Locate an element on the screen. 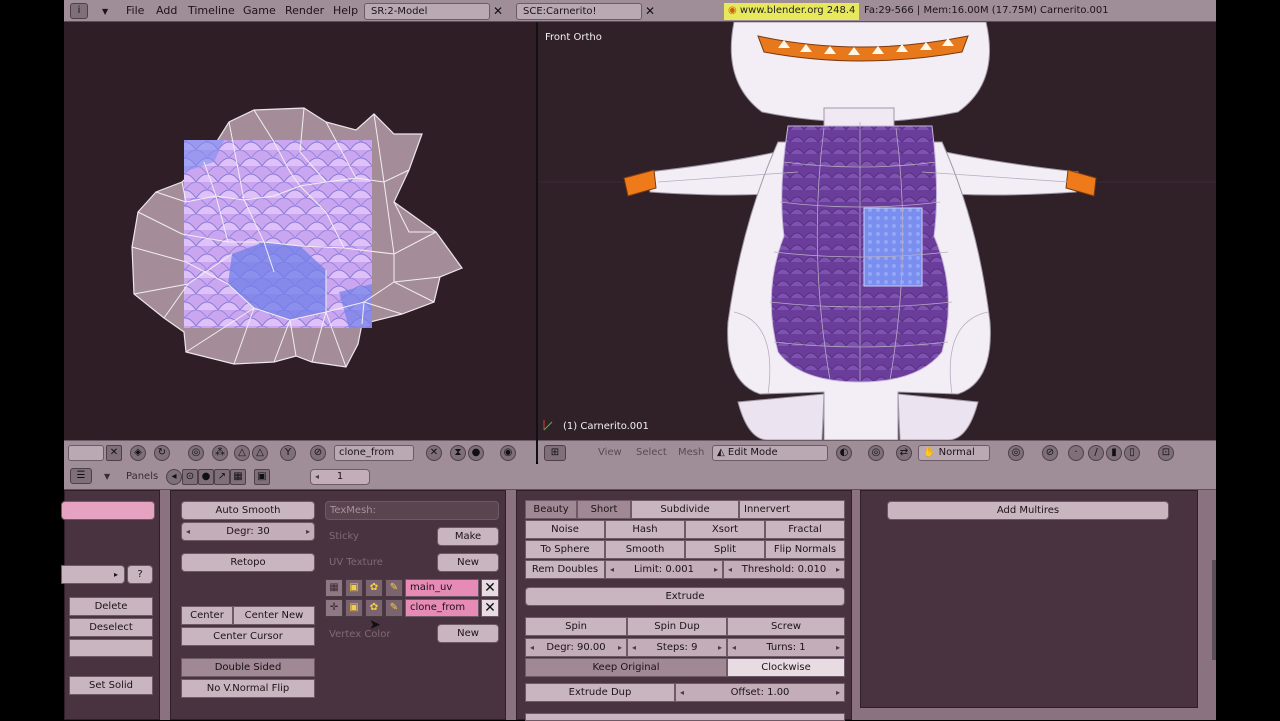  no-vnormal-flip-toggle: No V.Normal Flip is located at coordinates (248, 688).